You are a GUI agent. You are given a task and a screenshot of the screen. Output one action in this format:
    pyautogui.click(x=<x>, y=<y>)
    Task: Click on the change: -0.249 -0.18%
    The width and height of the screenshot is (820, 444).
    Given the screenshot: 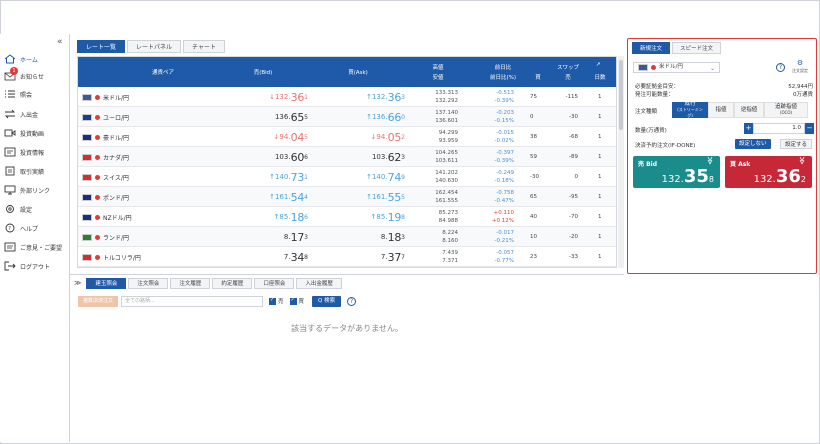 What is the action you would take?
    pyautogui.click(x=504, y=177)
    